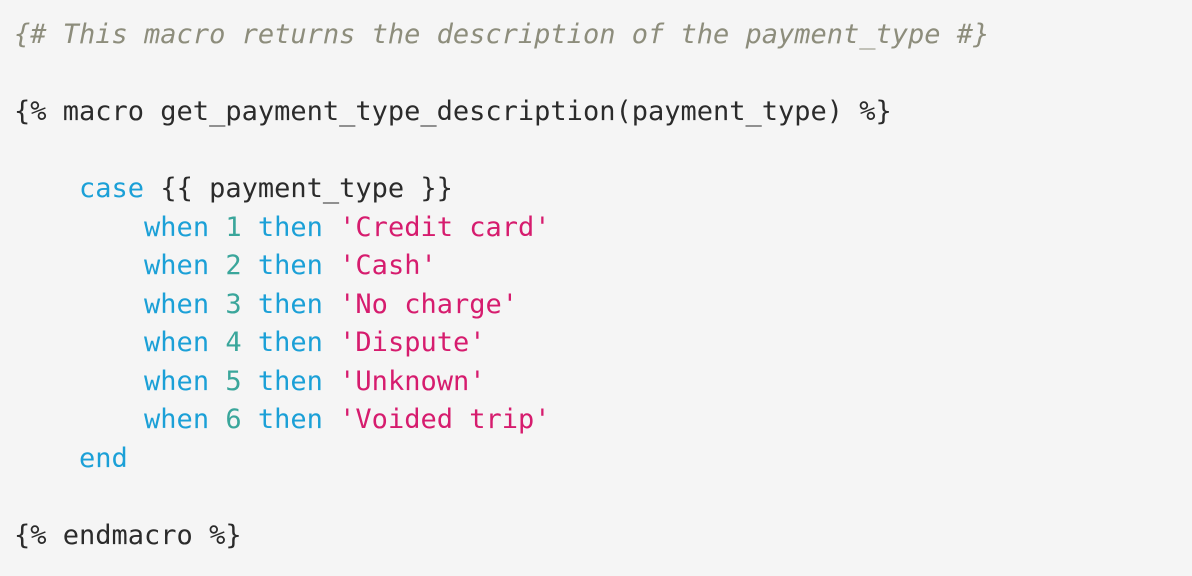 The image size is (1192, 576). I want to click on code-token-keyword: end, so click(103, 458).